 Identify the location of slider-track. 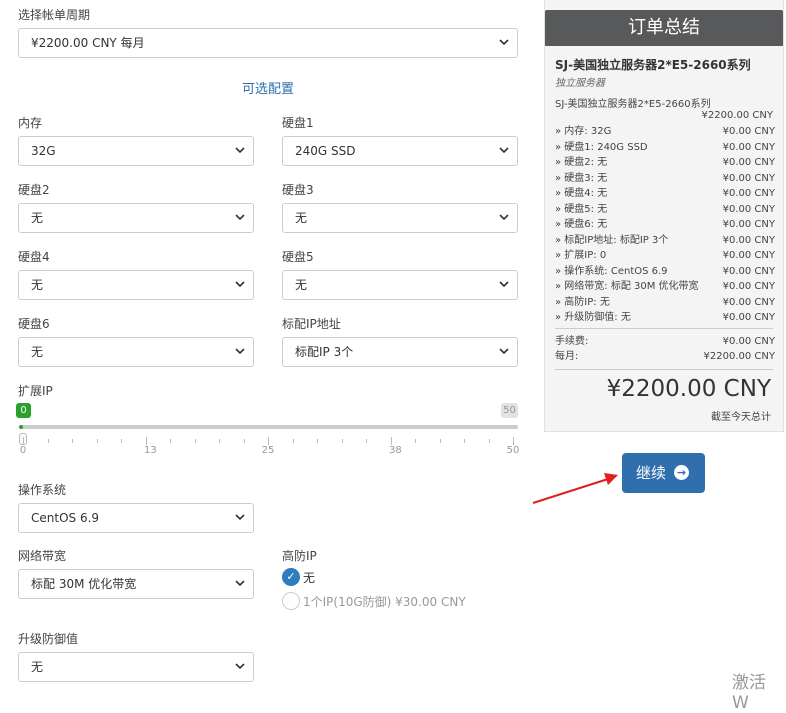
(268, 427).